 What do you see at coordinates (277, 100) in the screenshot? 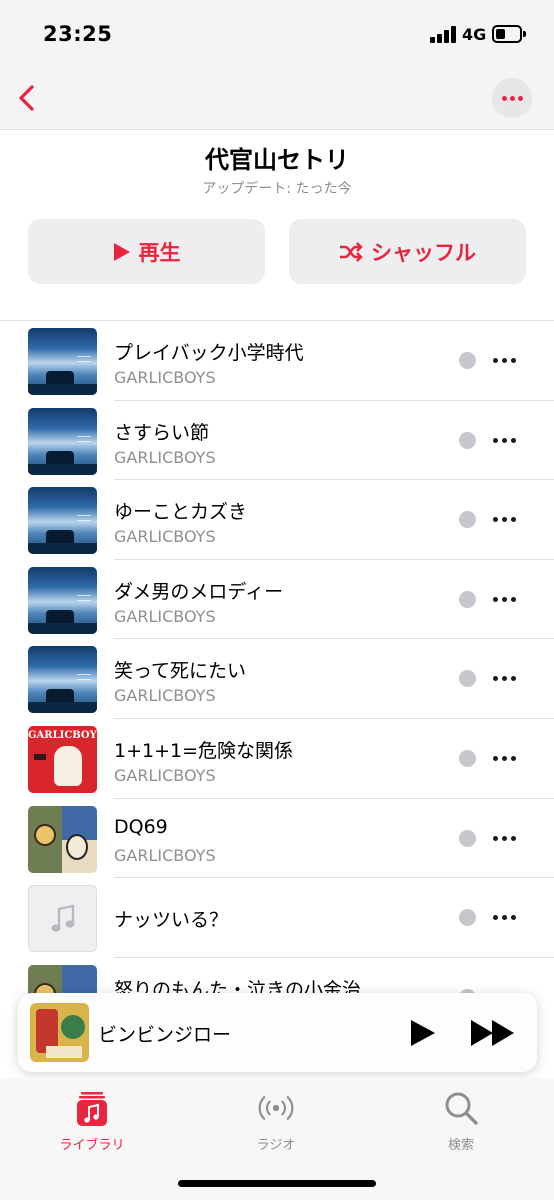
I see `navigation-bar` at bounding box center [277, 100].